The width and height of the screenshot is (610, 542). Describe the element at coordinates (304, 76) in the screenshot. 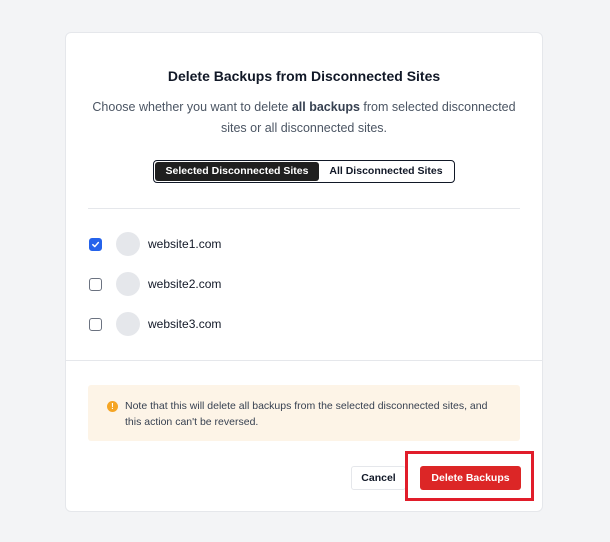

I see `dialog-title: Delete Backups from Disconnected Sites` at that location.